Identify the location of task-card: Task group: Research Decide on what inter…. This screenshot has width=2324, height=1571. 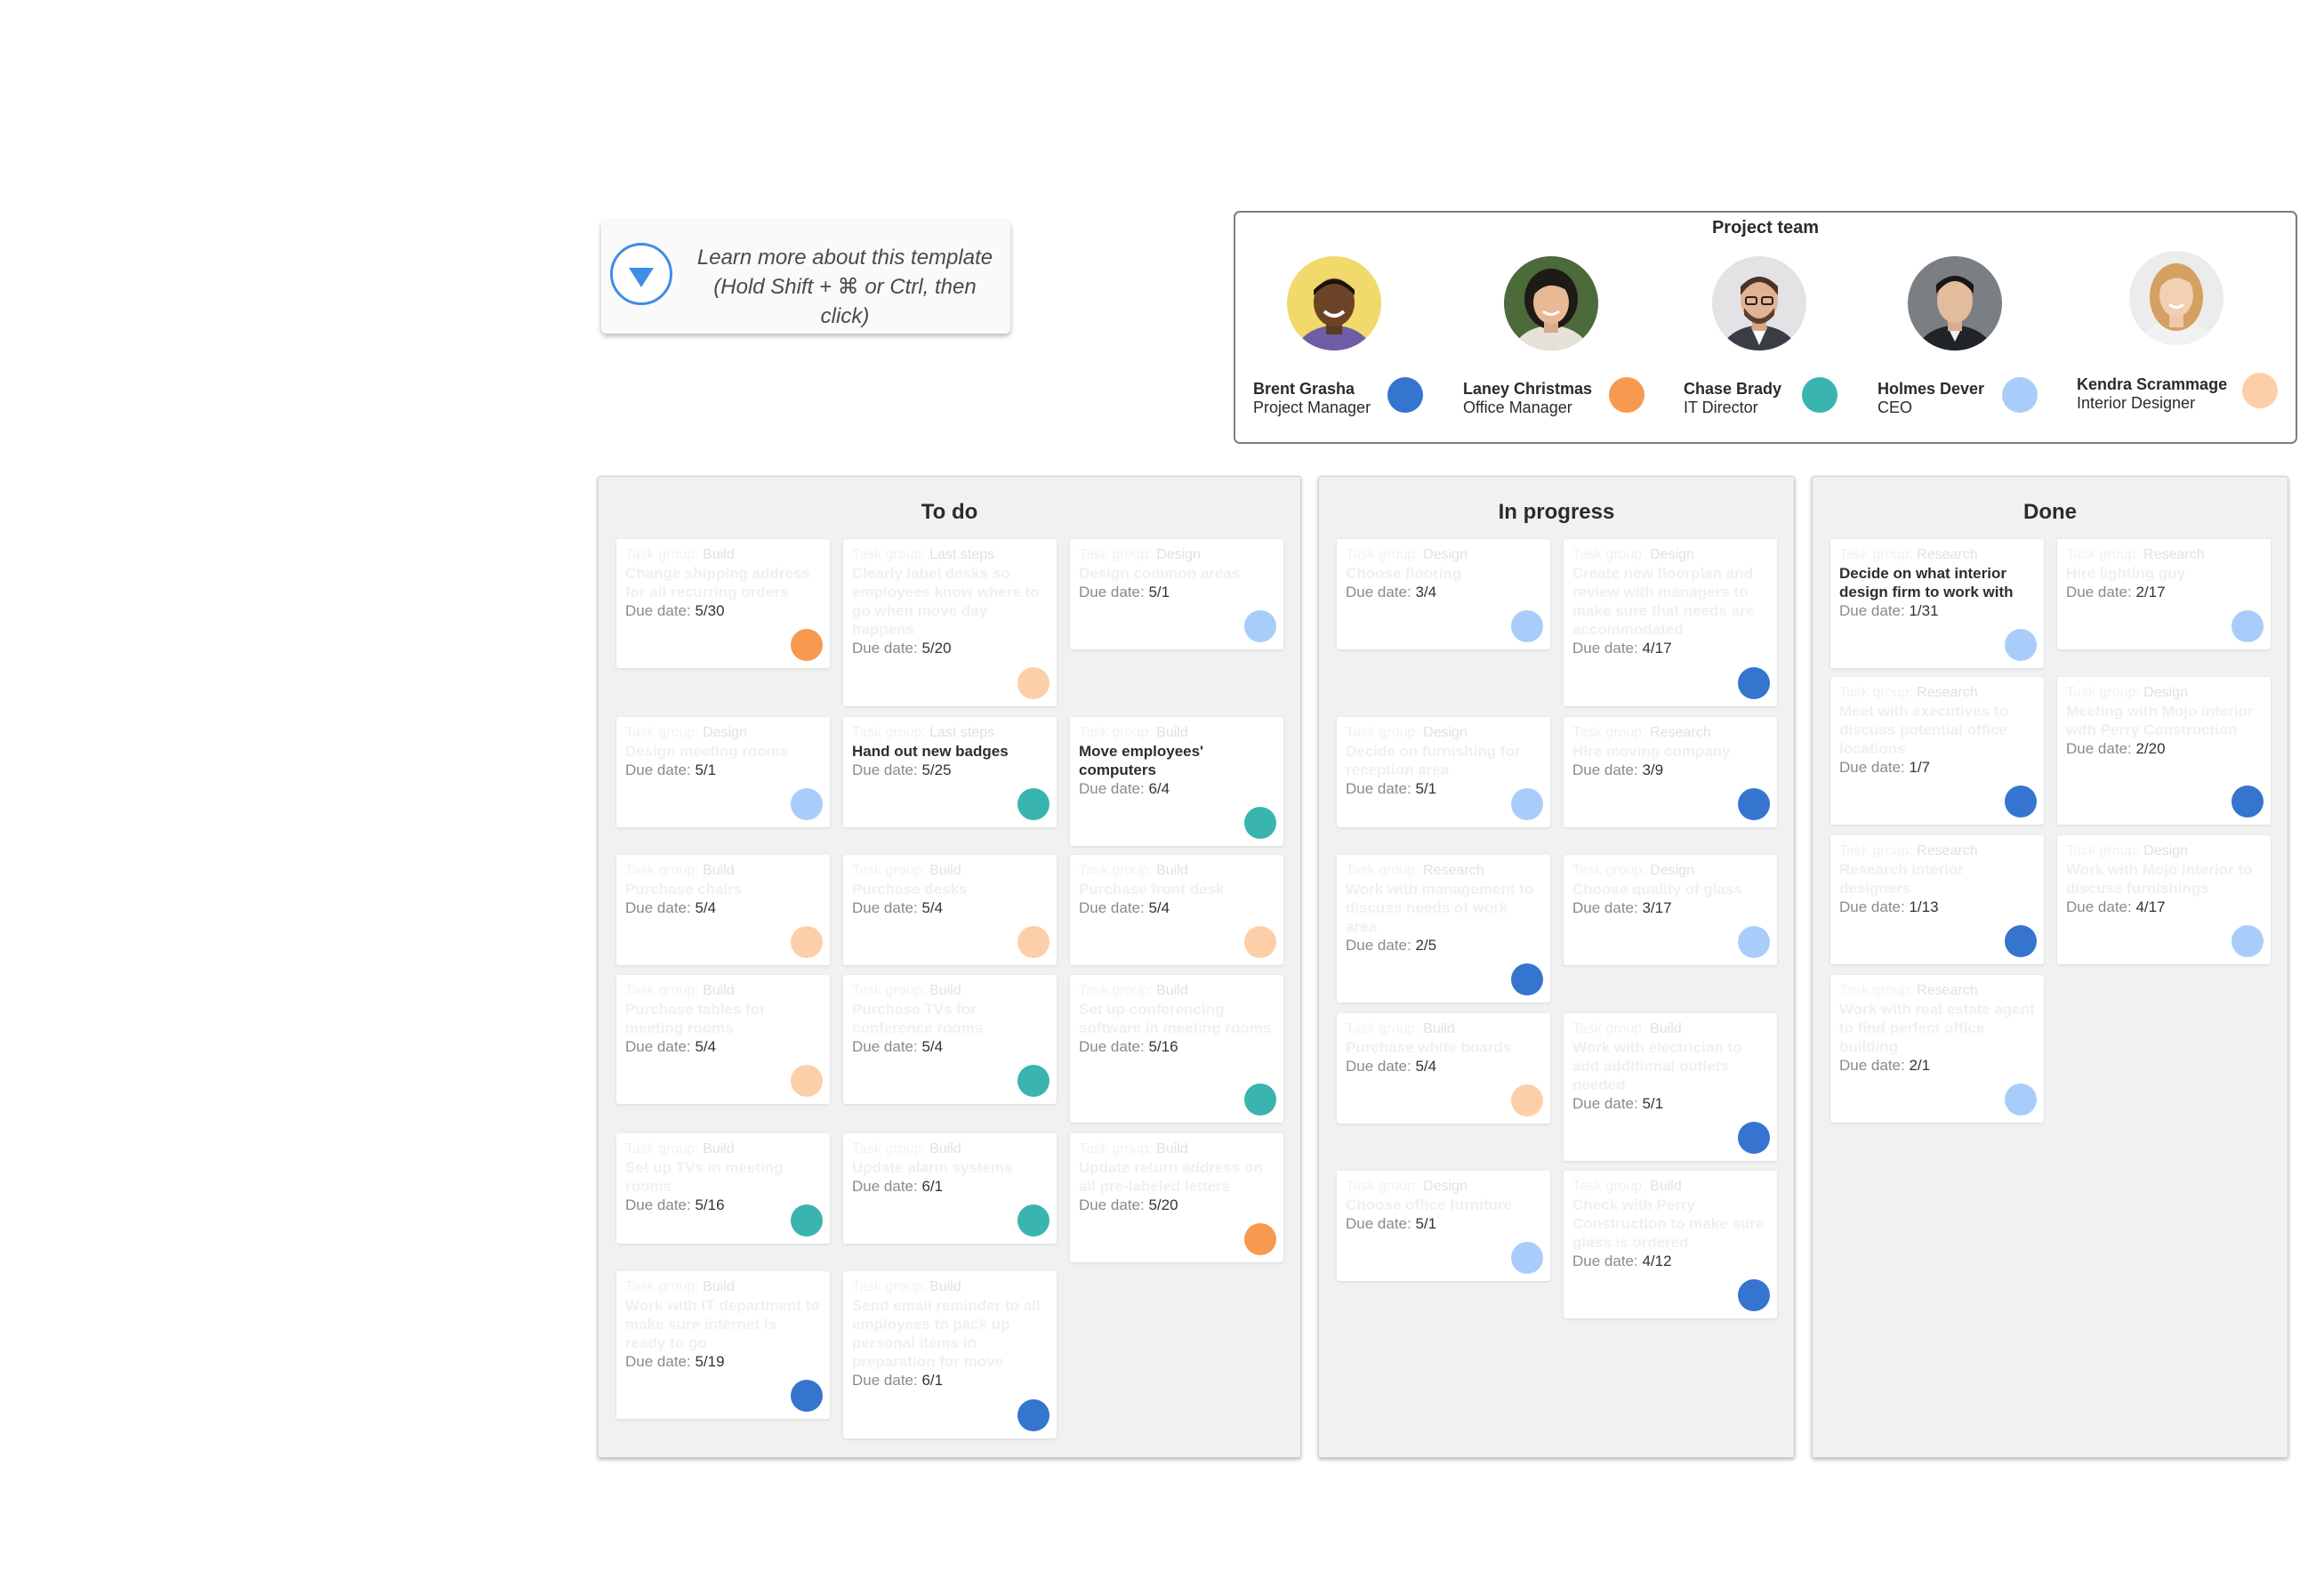
(1937, 603).